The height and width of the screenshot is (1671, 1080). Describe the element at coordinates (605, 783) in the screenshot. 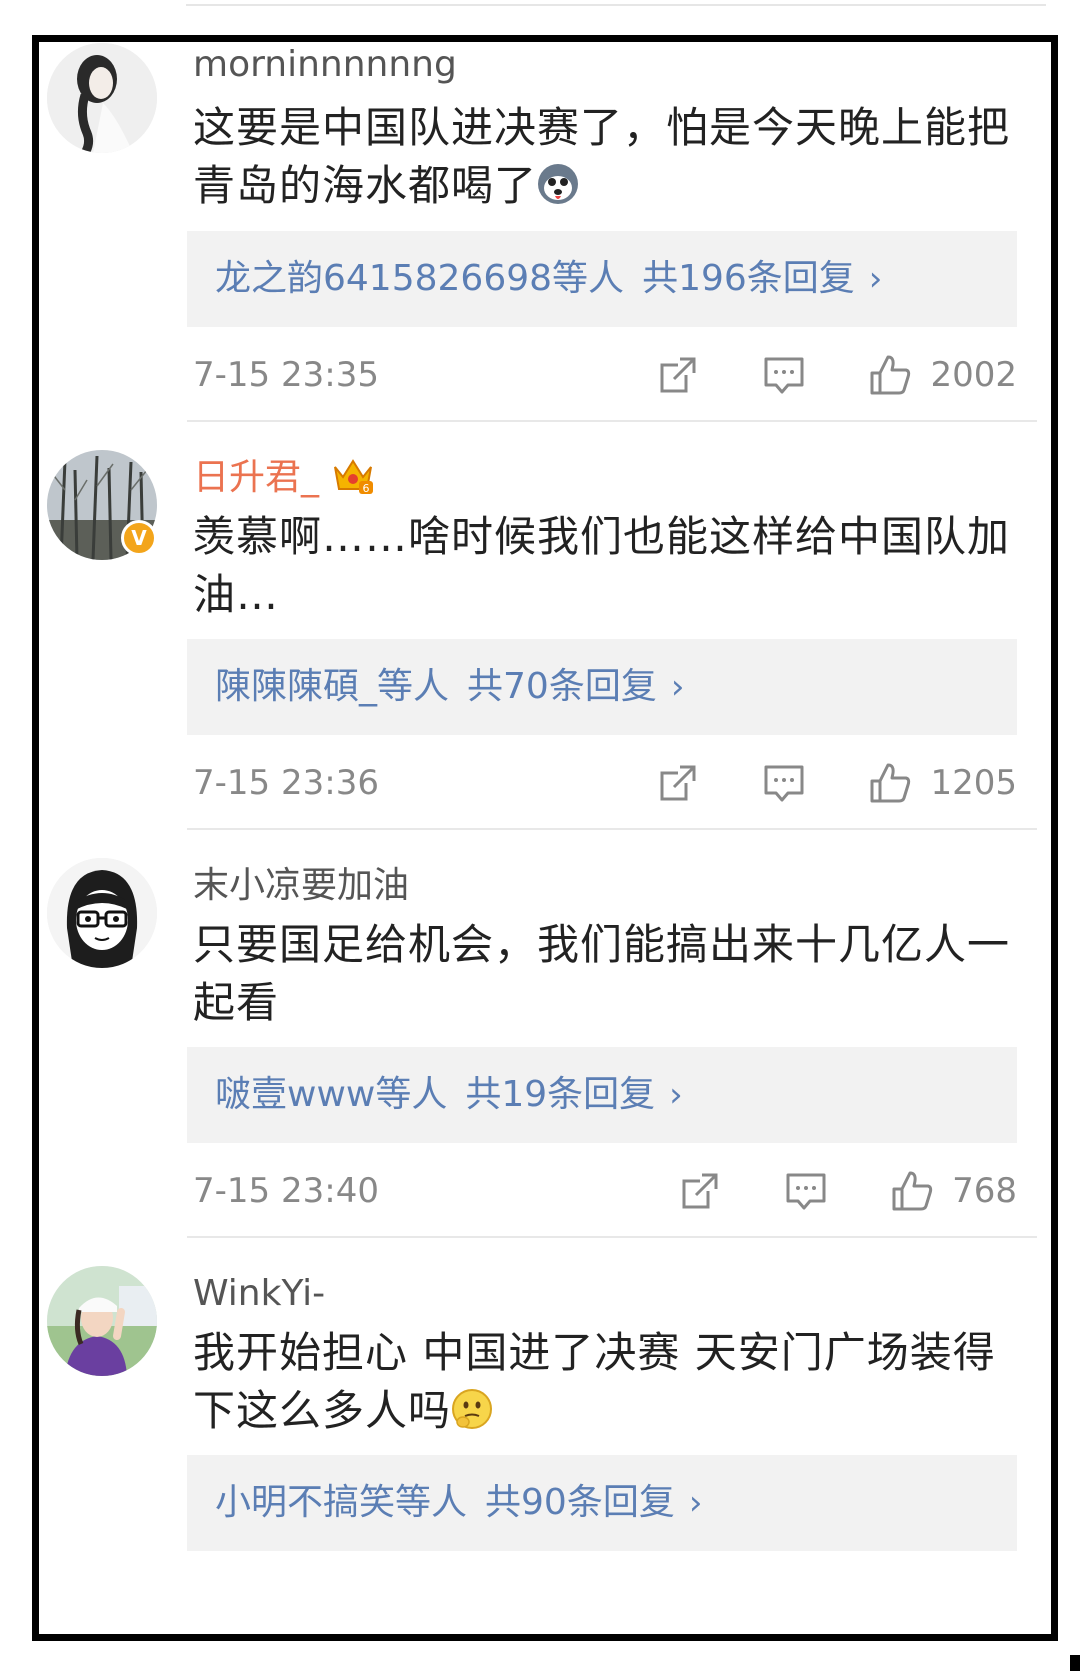

I see `comment-meta: 7-15 23:36 1205` at that location.